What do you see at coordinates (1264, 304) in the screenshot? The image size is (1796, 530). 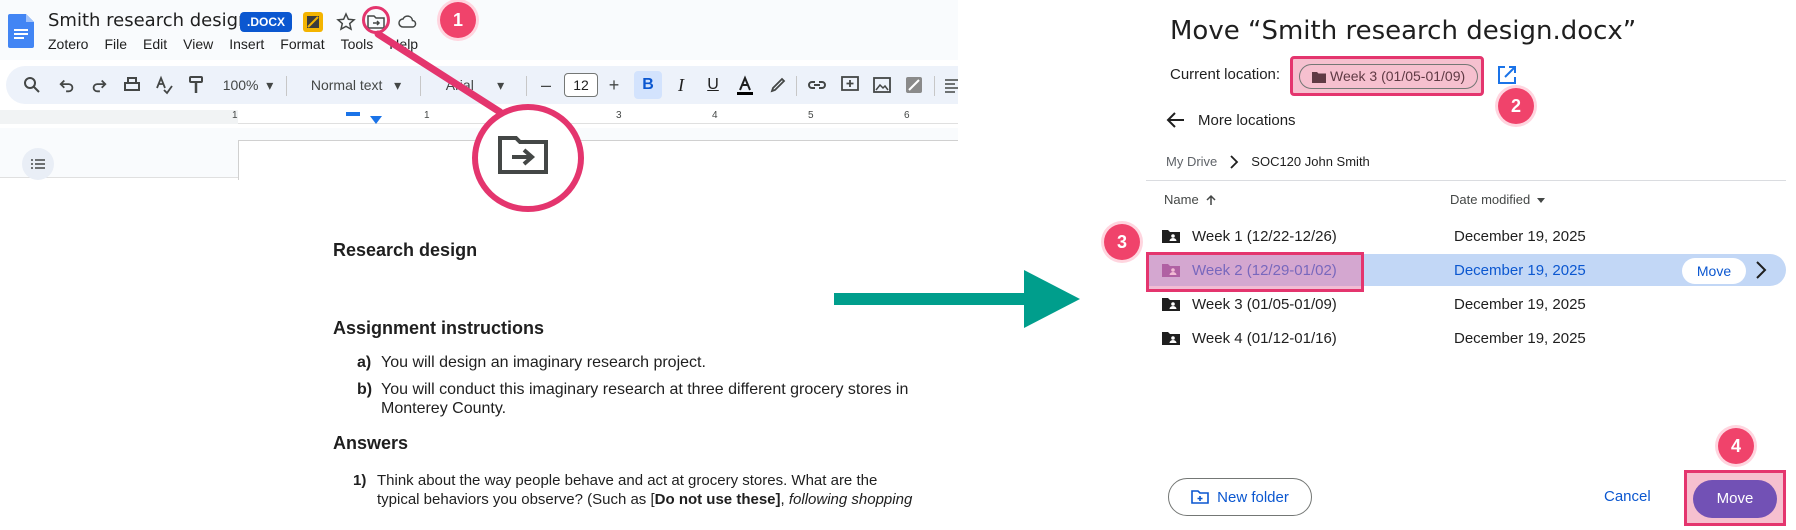 I see `folder-name: Week 3 (01/05-01/09)` at bounding box center [1264, 304].